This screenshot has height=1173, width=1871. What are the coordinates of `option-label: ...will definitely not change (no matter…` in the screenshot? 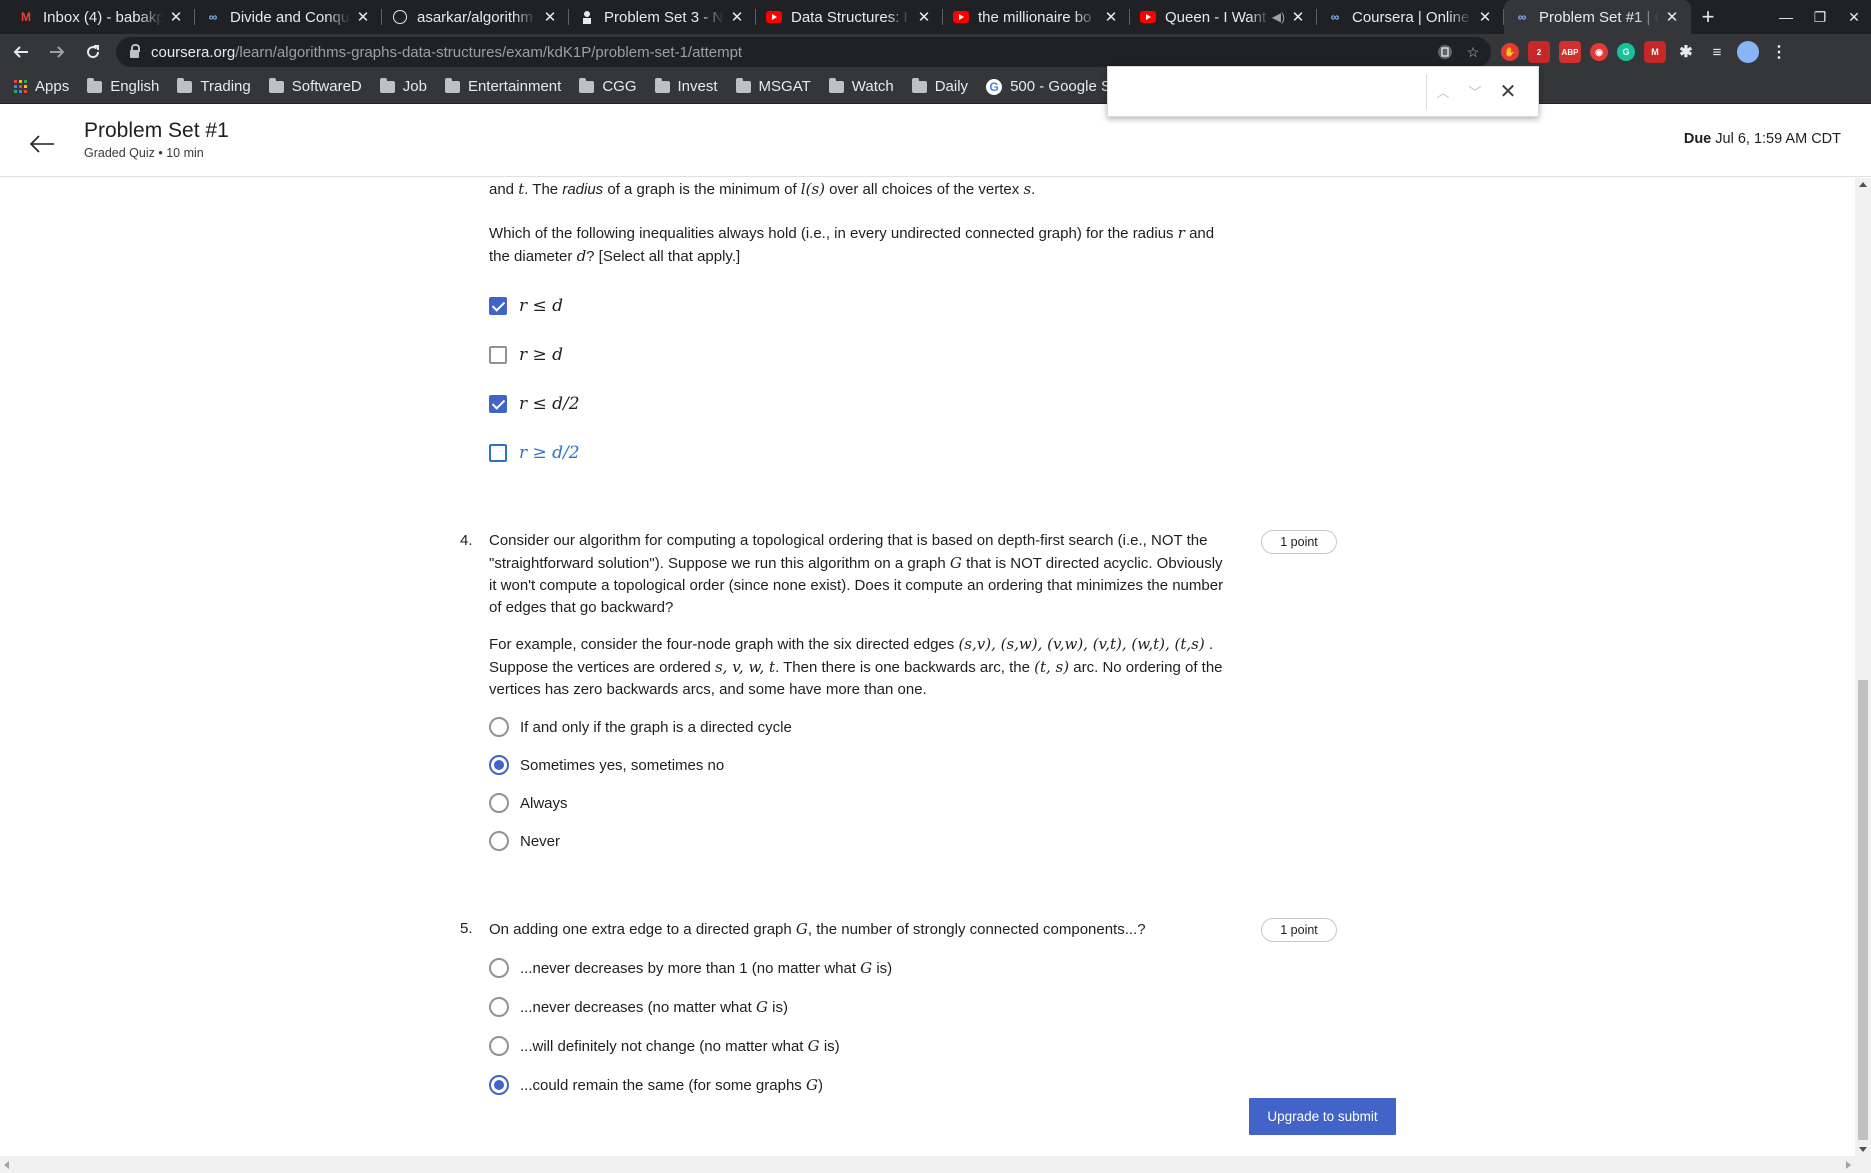 It's located at (680, 1046).